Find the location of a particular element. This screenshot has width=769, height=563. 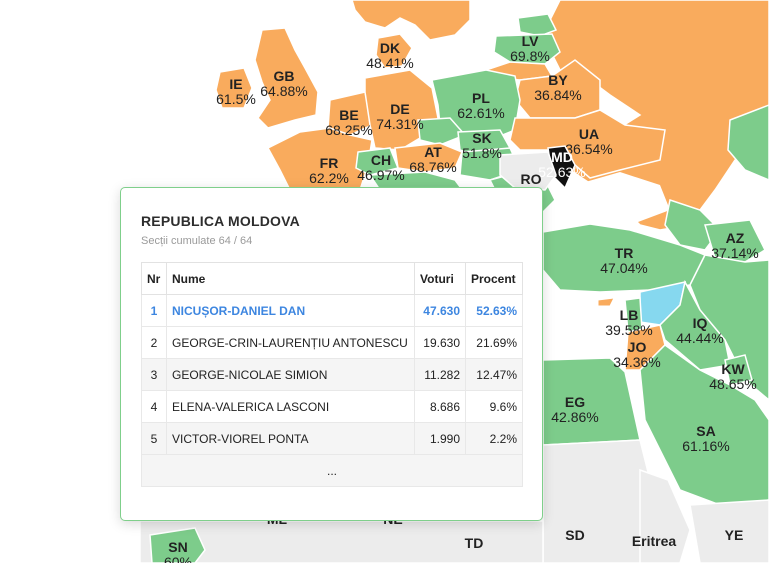

row-percent: 12.47% is located at coordinates (494, 374).